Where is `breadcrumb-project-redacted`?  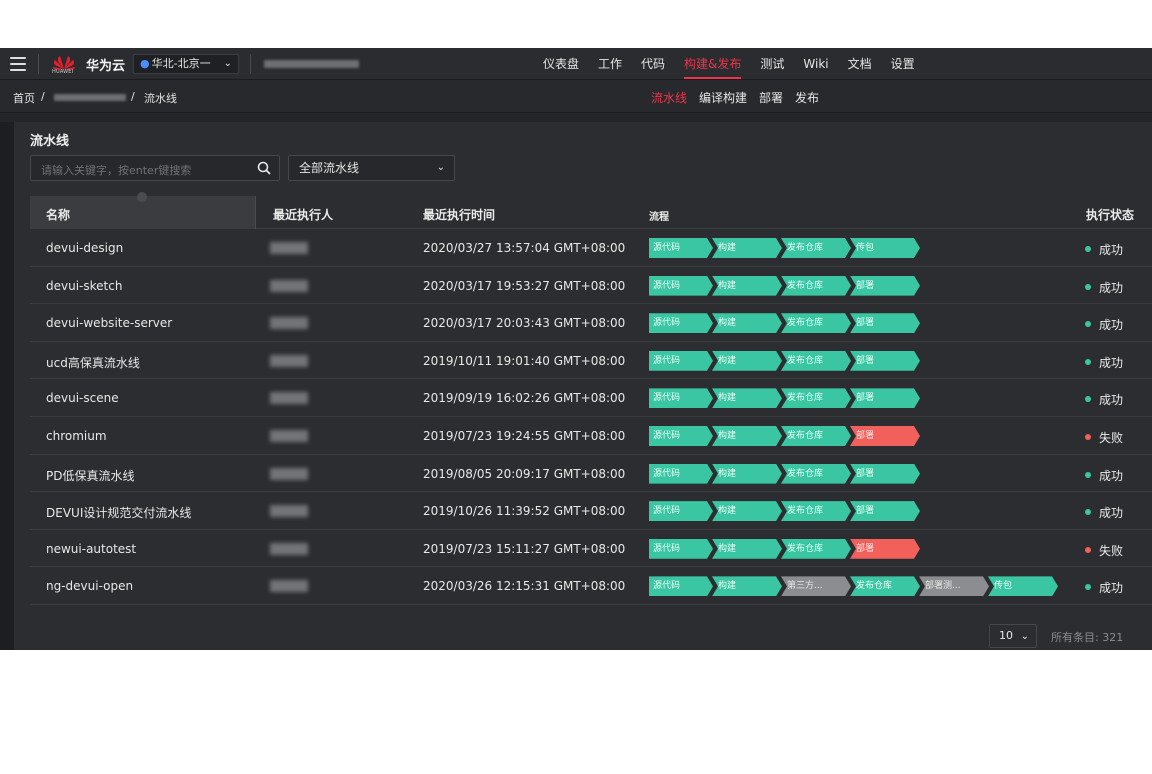 breadcrumb-project-redacted is located at coordinates (90, 97).